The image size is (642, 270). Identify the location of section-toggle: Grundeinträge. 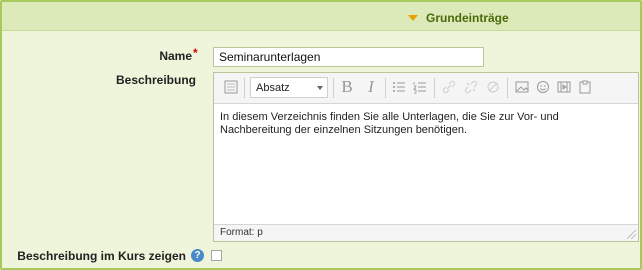
(458, 18).